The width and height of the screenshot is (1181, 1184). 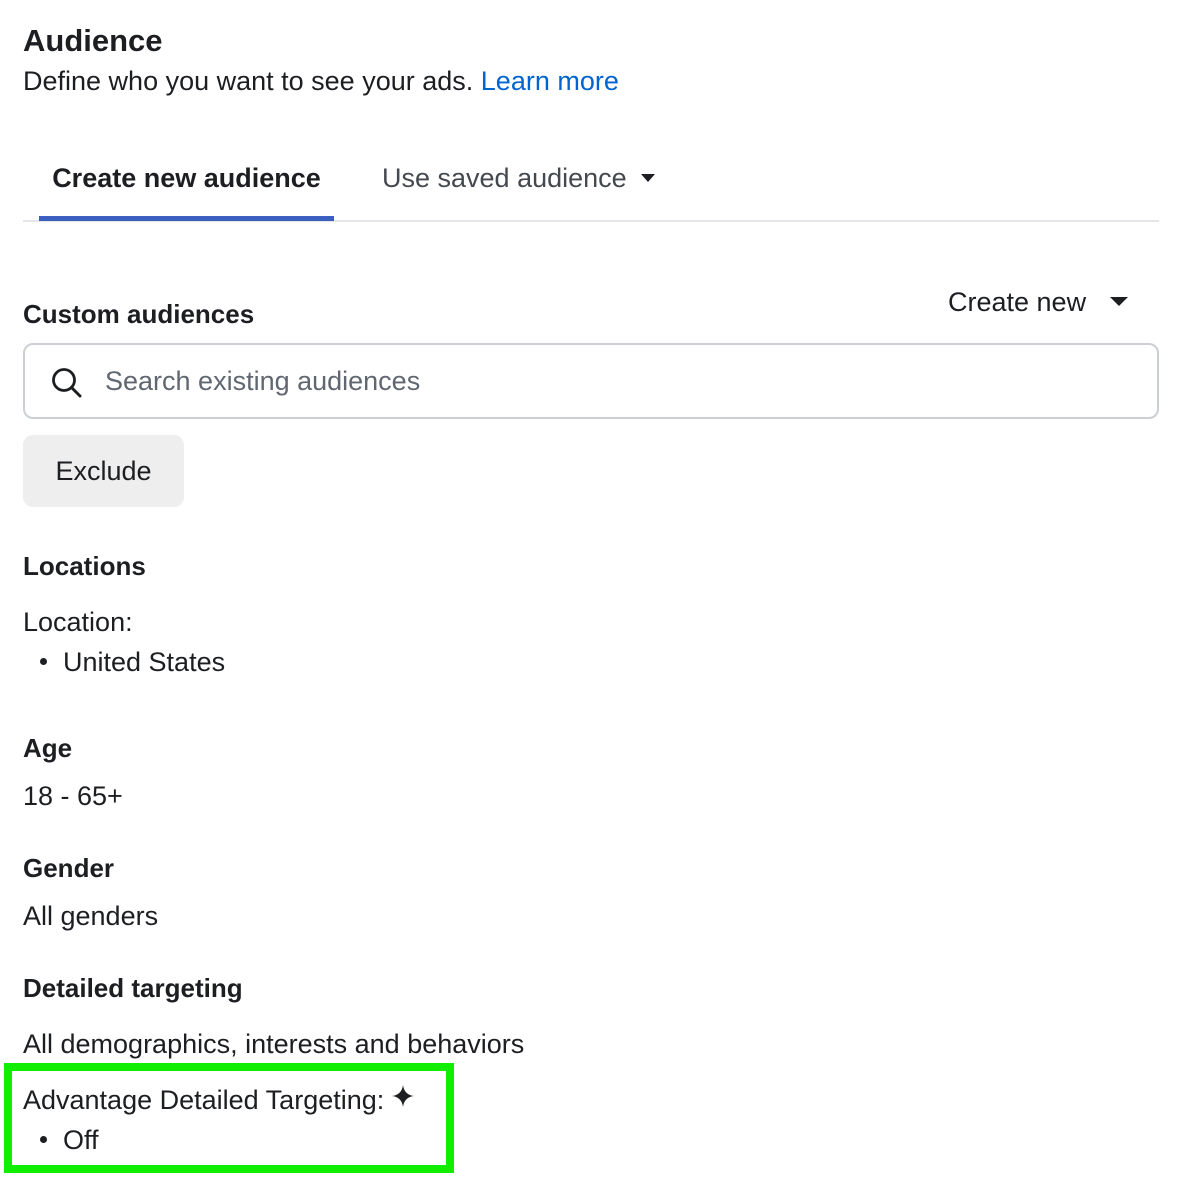 I want to click on advantage-detailed-targeting-label: Advantage Detailed Targeting:, so click(x=219, y=1100).